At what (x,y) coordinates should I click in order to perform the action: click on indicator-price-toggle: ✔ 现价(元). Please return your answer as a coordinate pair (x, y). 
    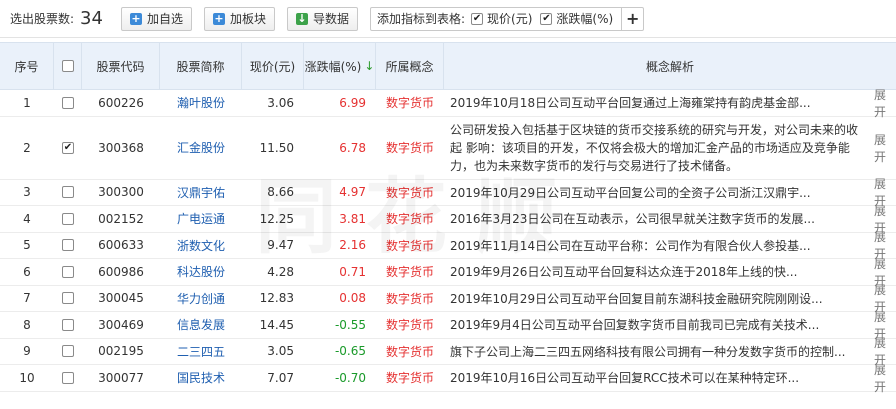
    Looking at the image, I should click on (501, 18).